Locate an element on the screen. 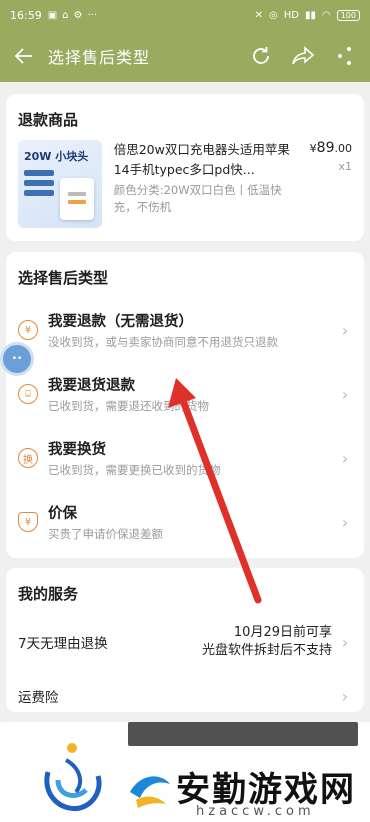  watermark-swoosh-icon is located at coordinates (150, 792).